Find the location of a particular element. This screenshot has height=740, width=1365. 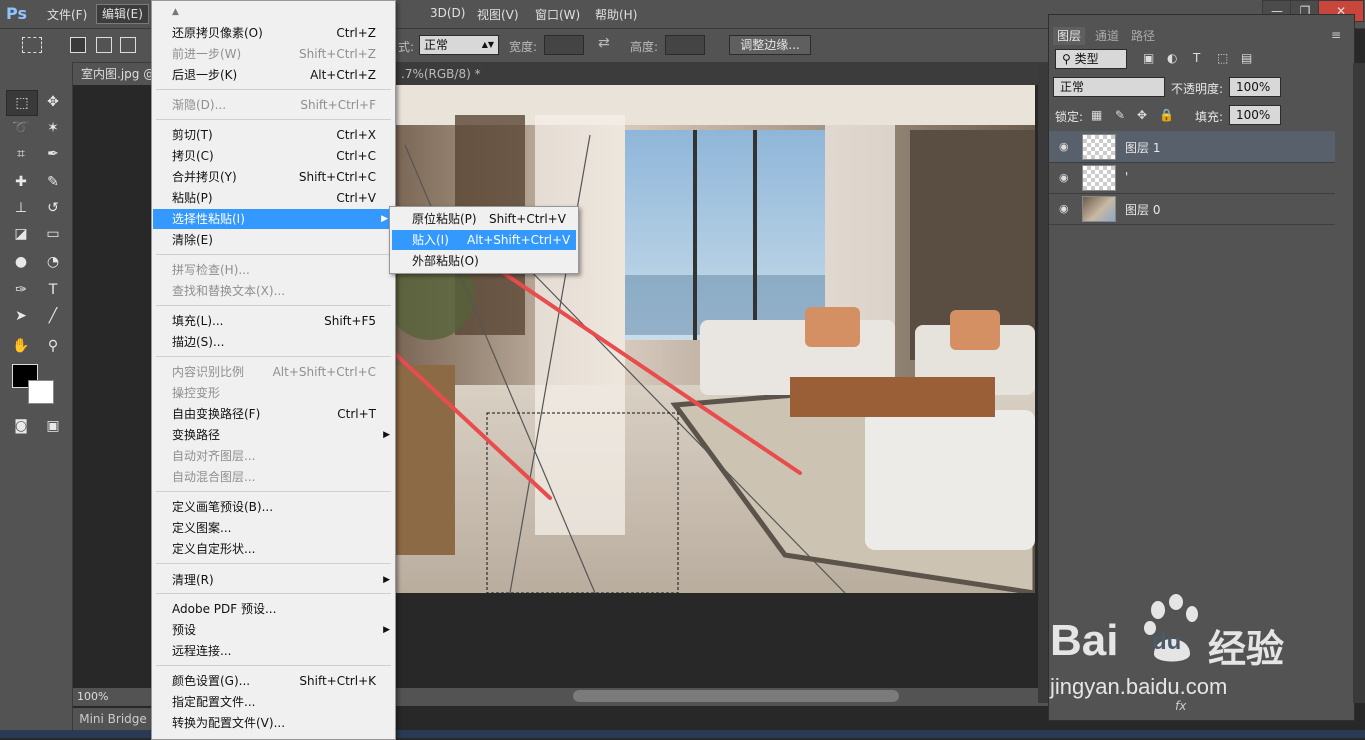

fill-input: 100% is located at coordinates (1255, 115).